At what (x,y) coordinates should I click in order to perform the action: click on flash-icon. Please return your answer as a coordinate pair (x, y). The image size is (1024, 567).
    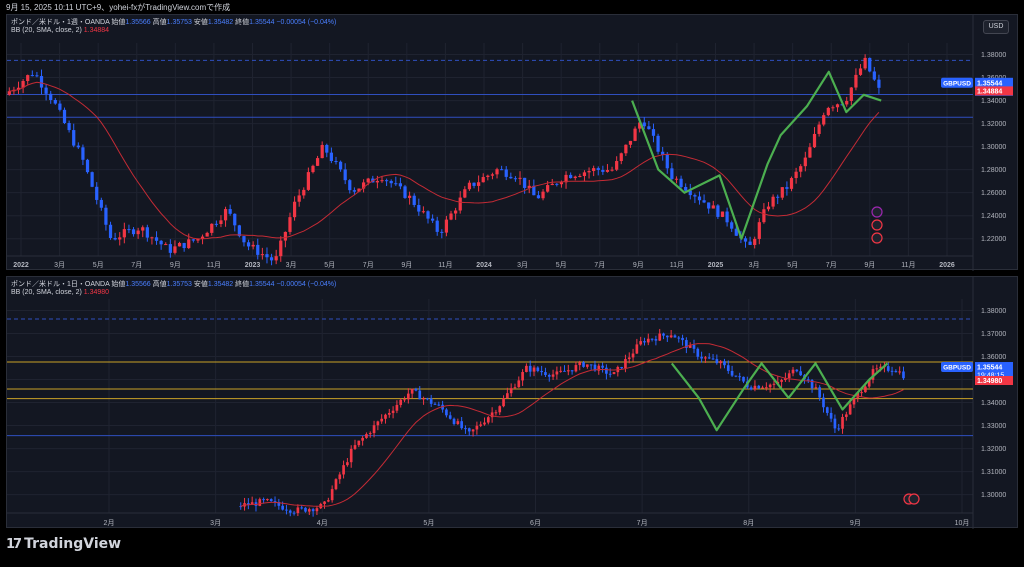
    Looking at the image, I should click on (877, 212).